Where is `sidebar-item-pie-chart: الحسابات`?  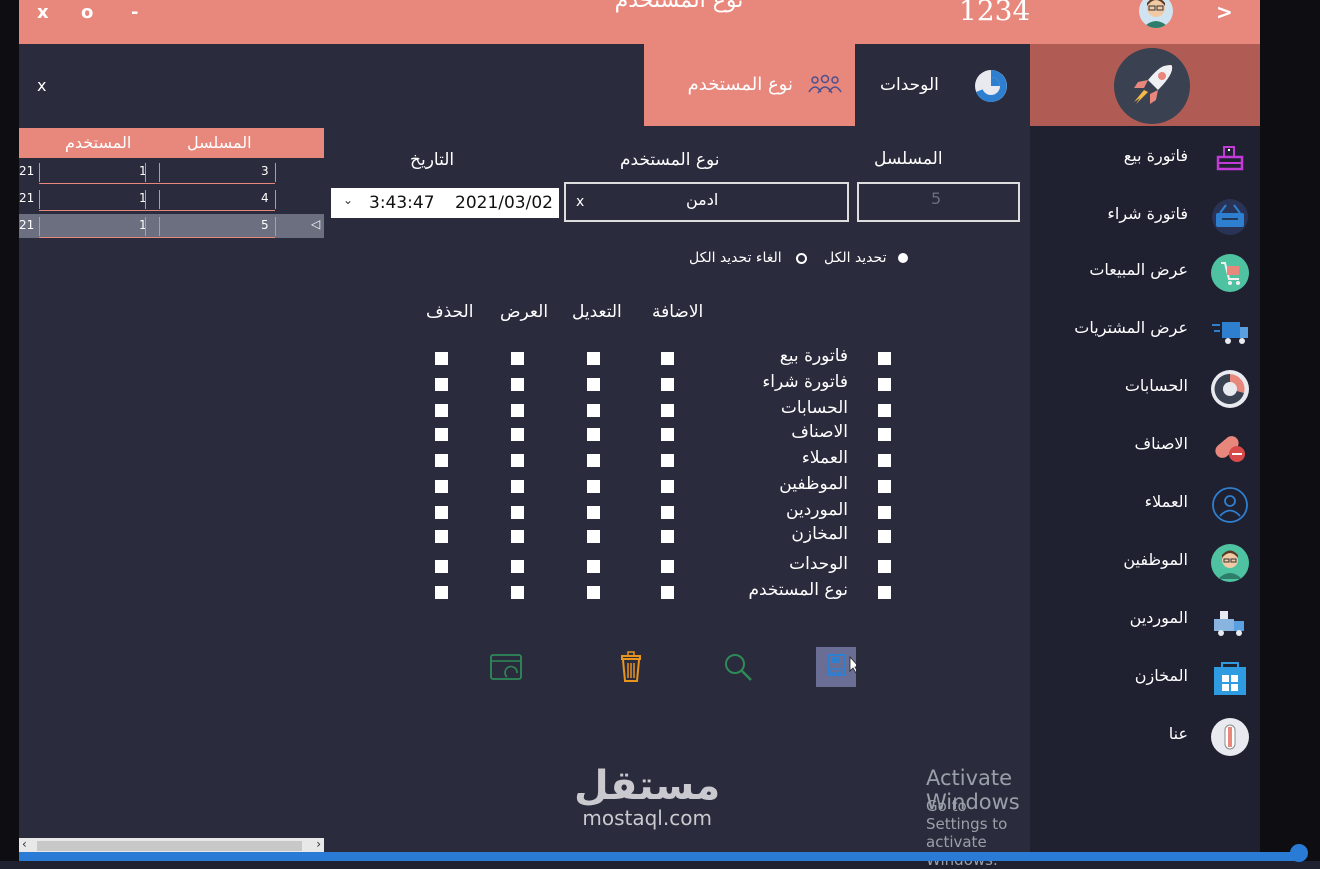
sidebar-item-pie-chart: الحسابات is located at coordinates (1145, 389).